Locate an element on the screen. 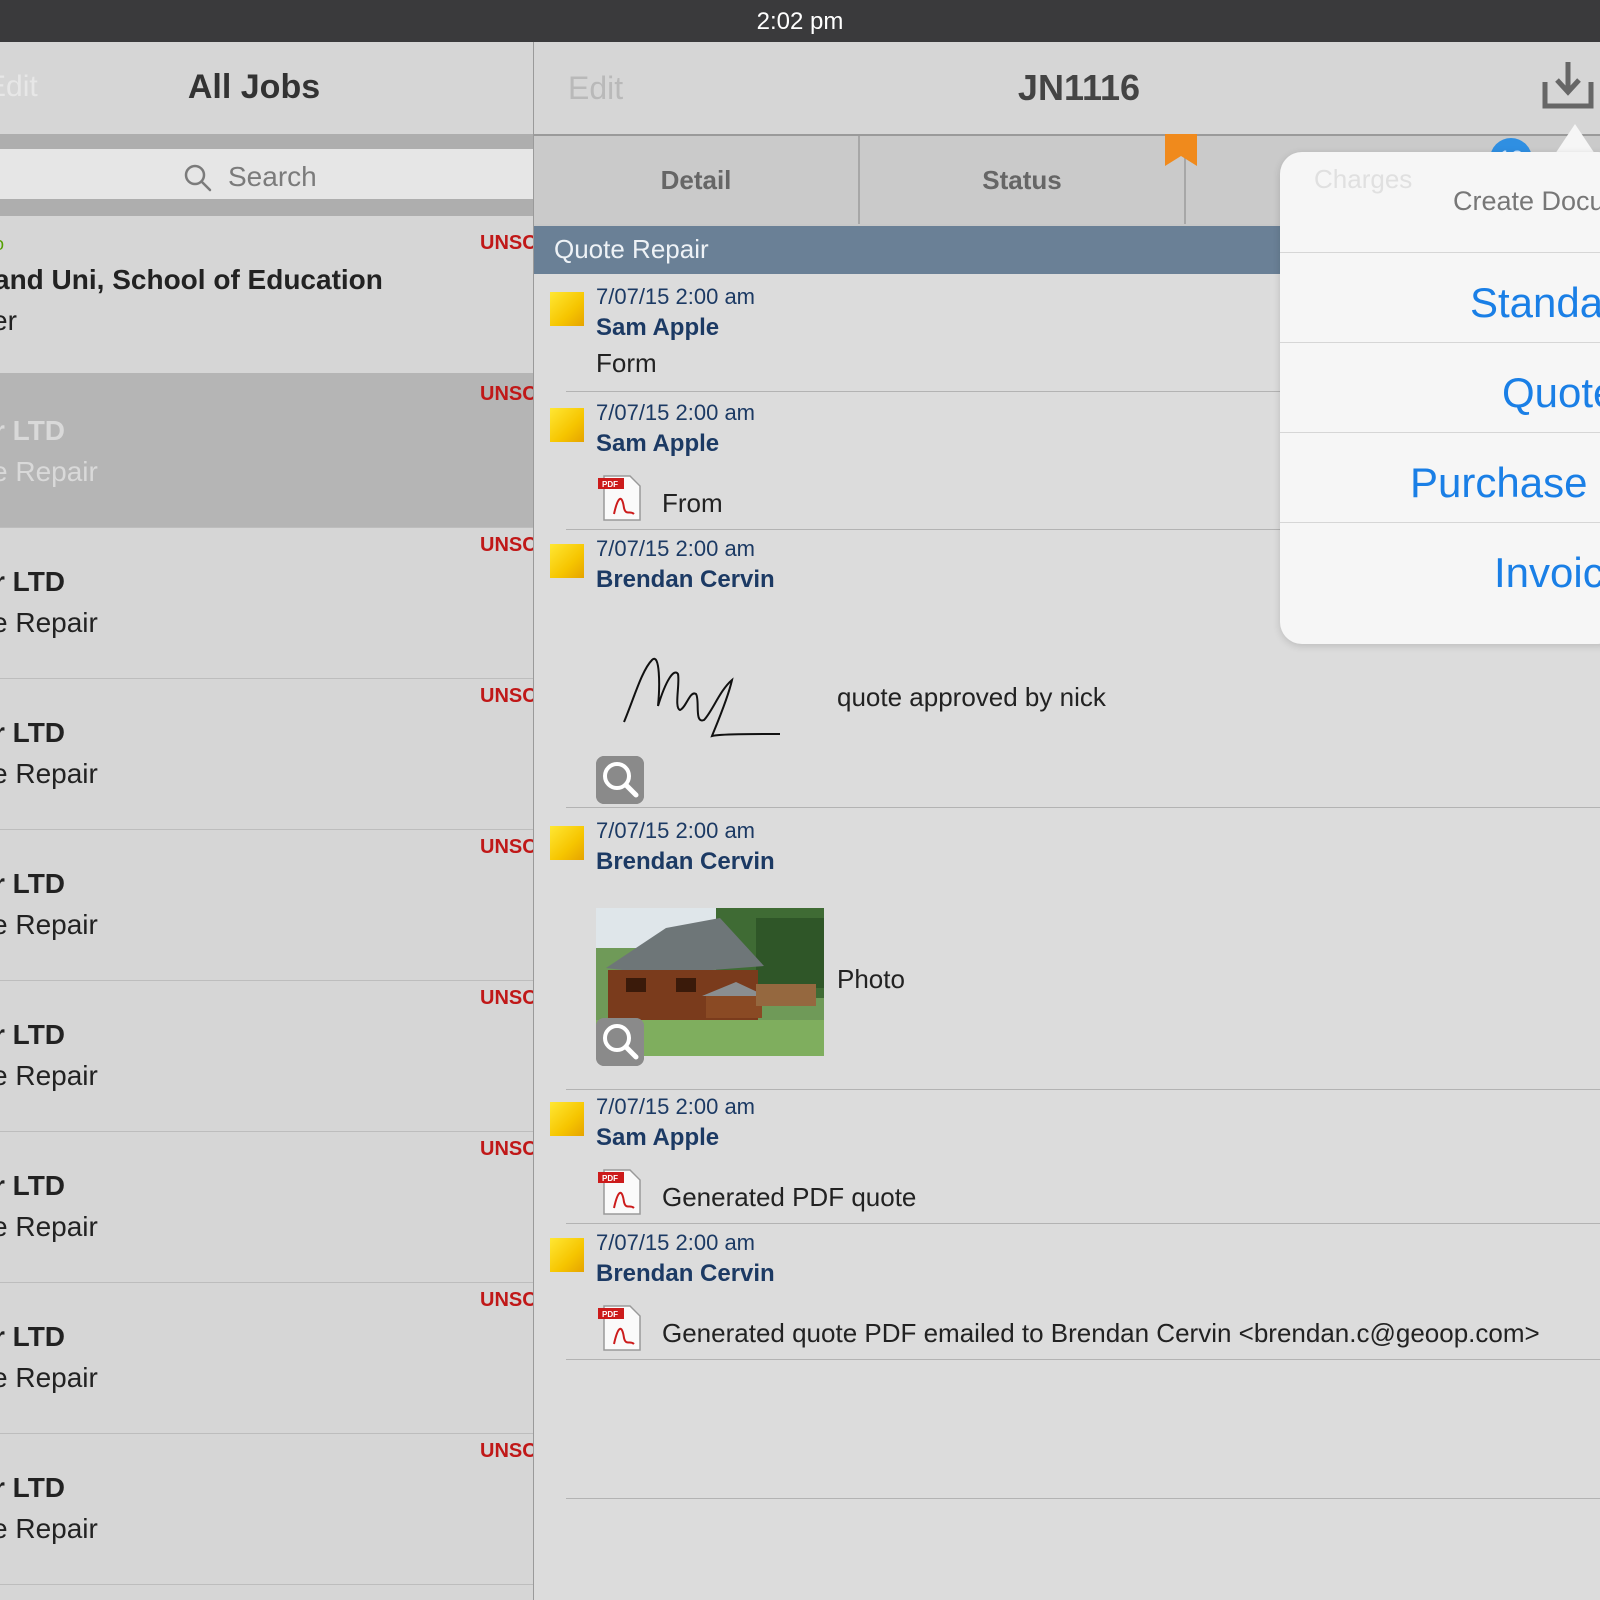 The width and height of the screenshot is (1600, 1600). create-purchase-option: Purchase is located at coordinates (1440, 477).